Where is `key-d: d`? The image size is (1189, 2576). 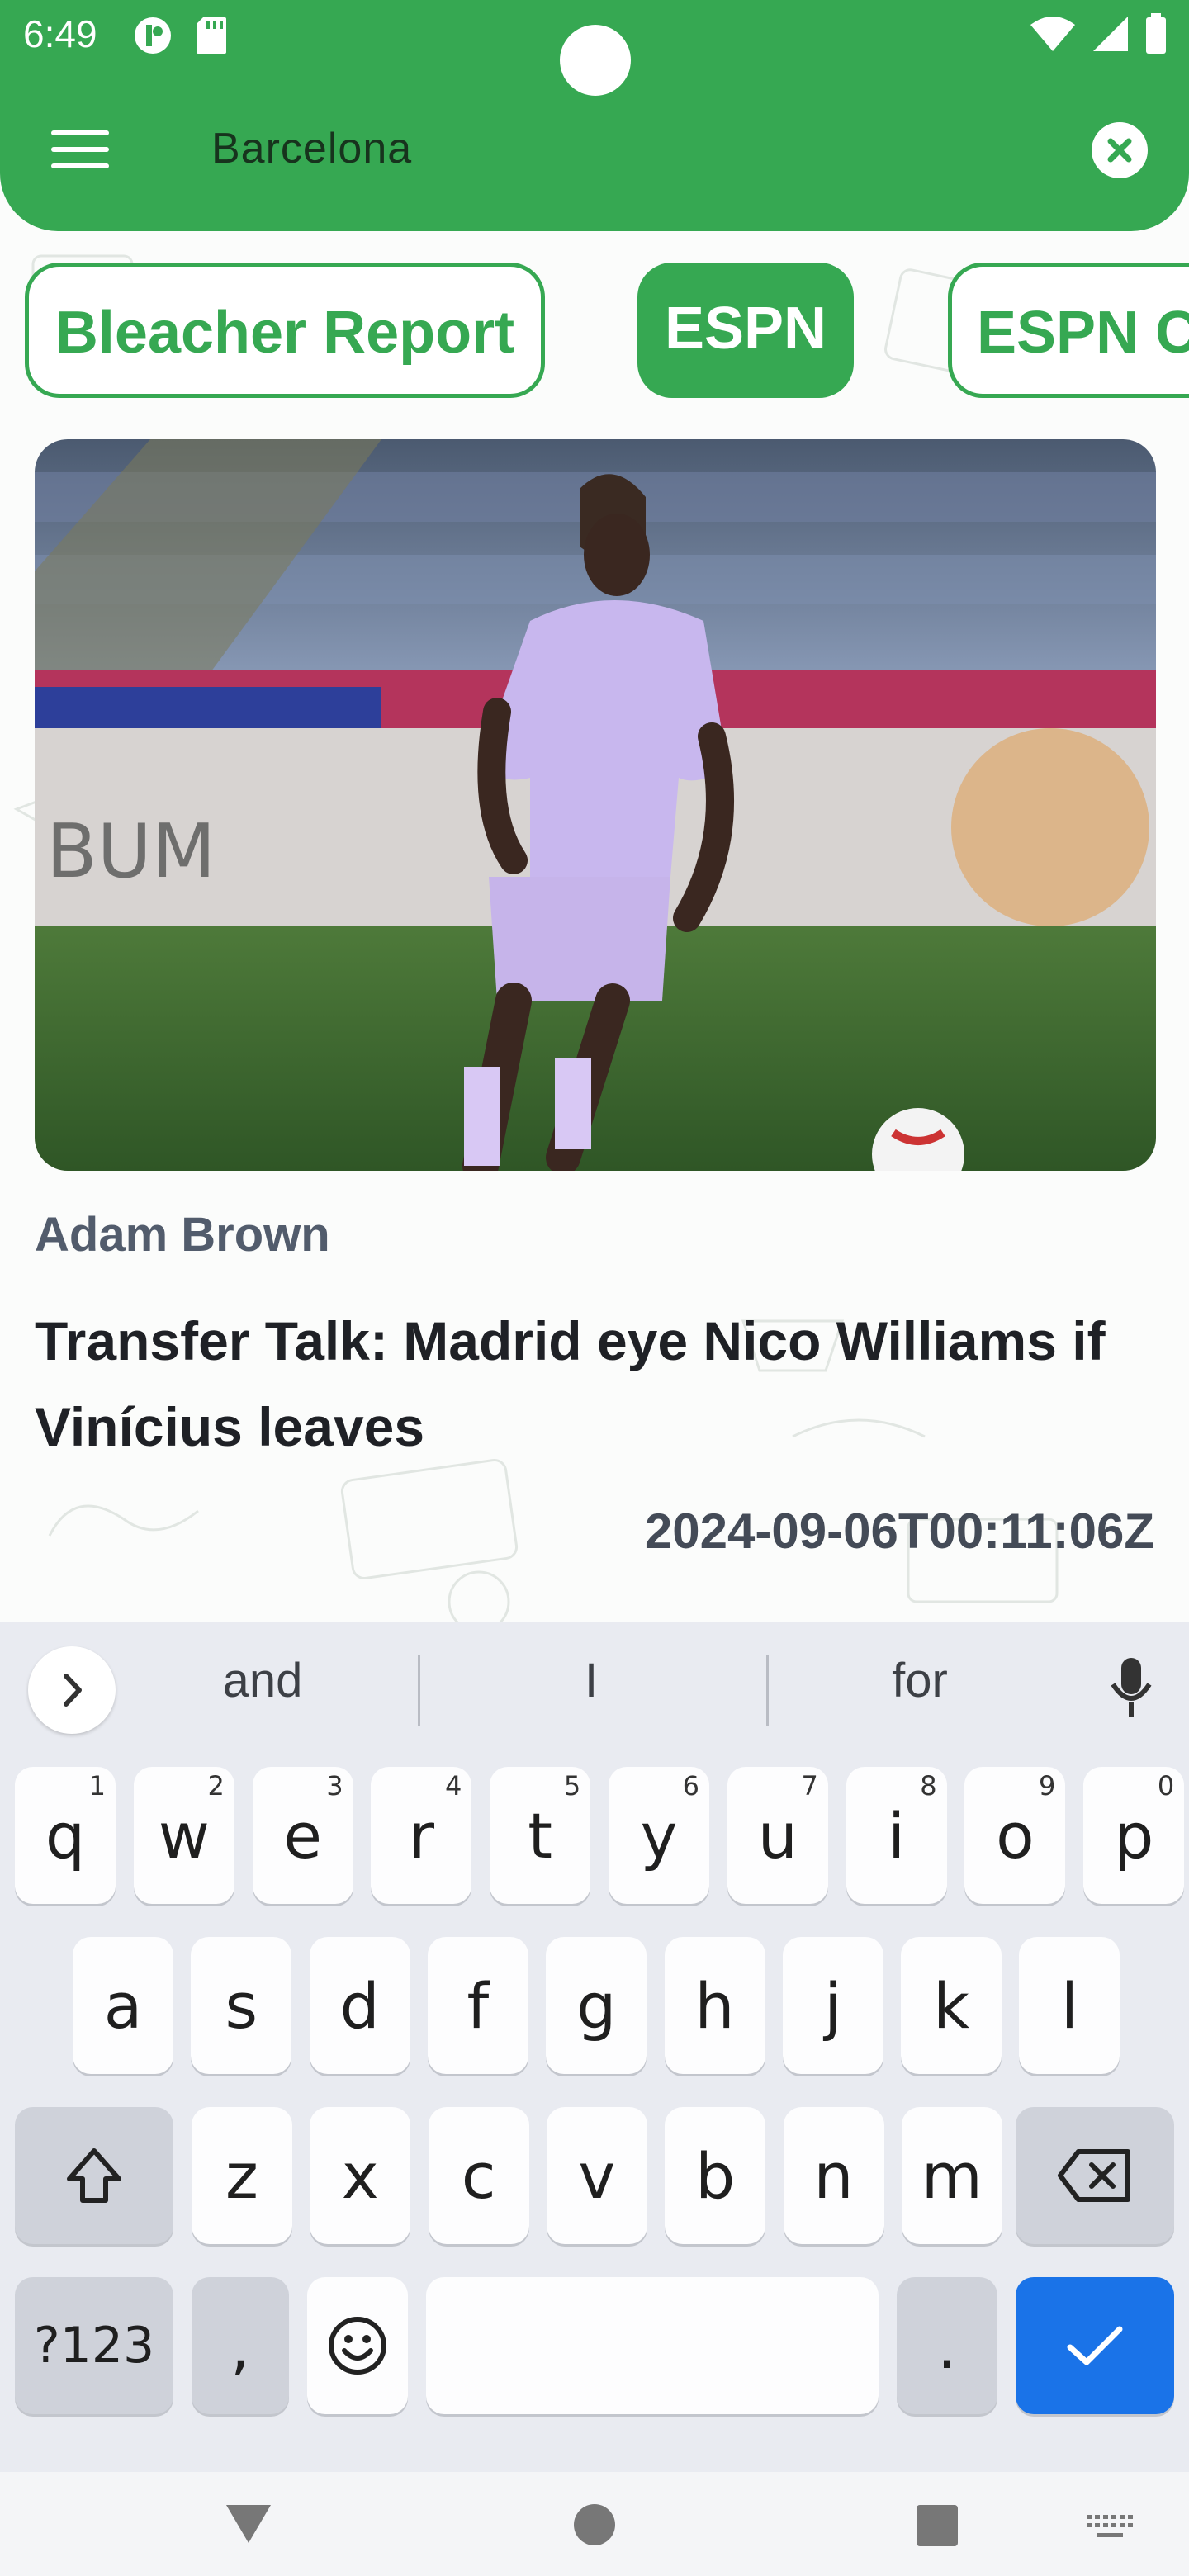
key-d: d is located at coordinates (359, 2005).